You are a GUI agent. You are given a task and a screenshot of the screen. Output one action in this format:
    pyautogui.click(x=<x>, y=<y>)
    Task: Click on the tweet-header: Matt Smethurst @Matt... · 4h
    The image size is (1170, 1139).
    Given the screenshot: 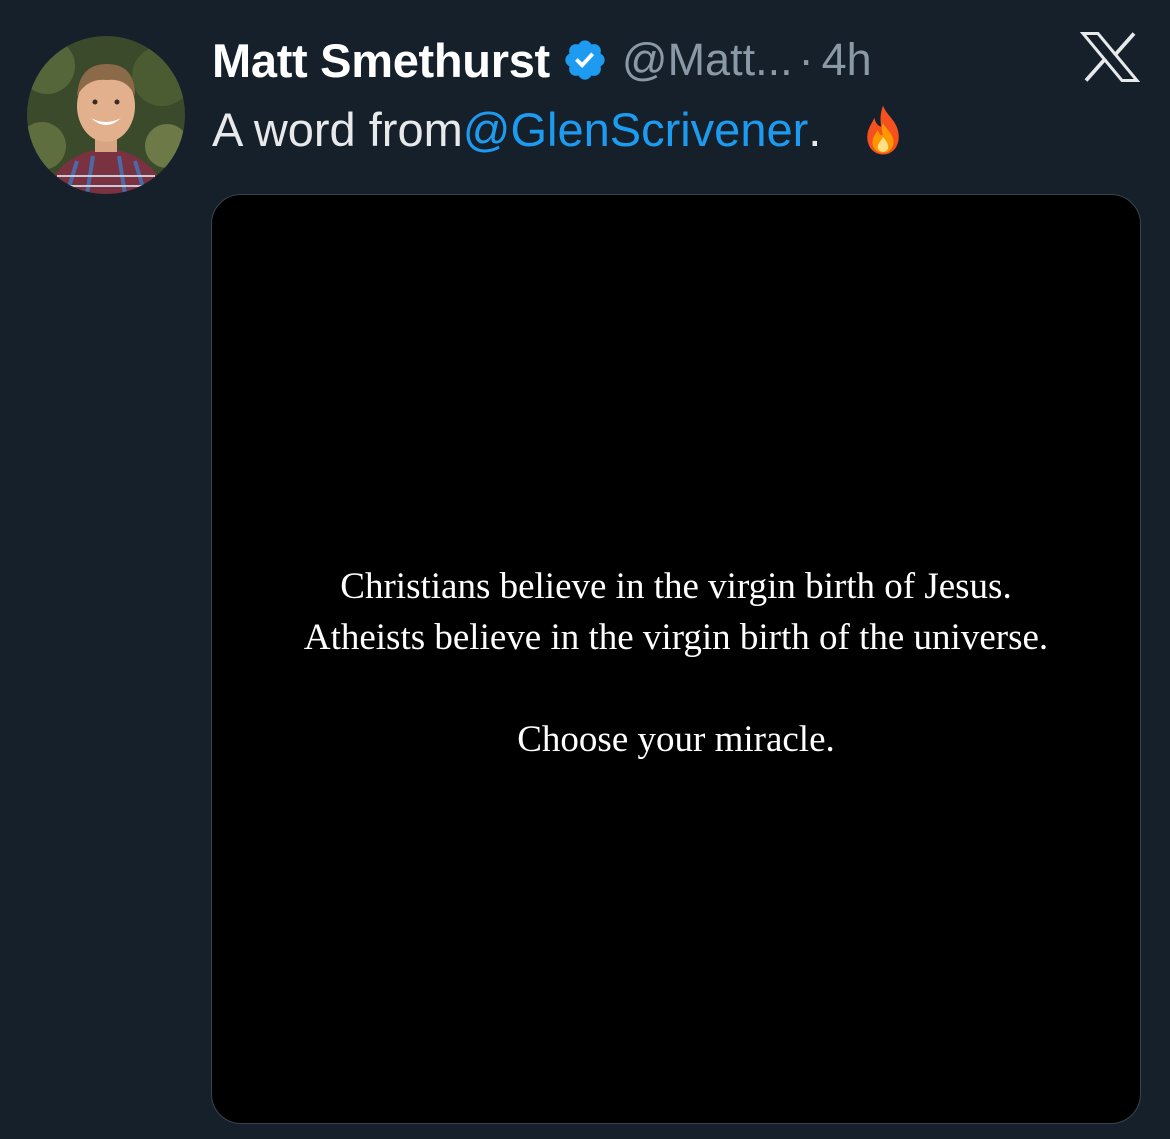 What is the action you would take?
    pyautogui.click(x=542, y=60)
    